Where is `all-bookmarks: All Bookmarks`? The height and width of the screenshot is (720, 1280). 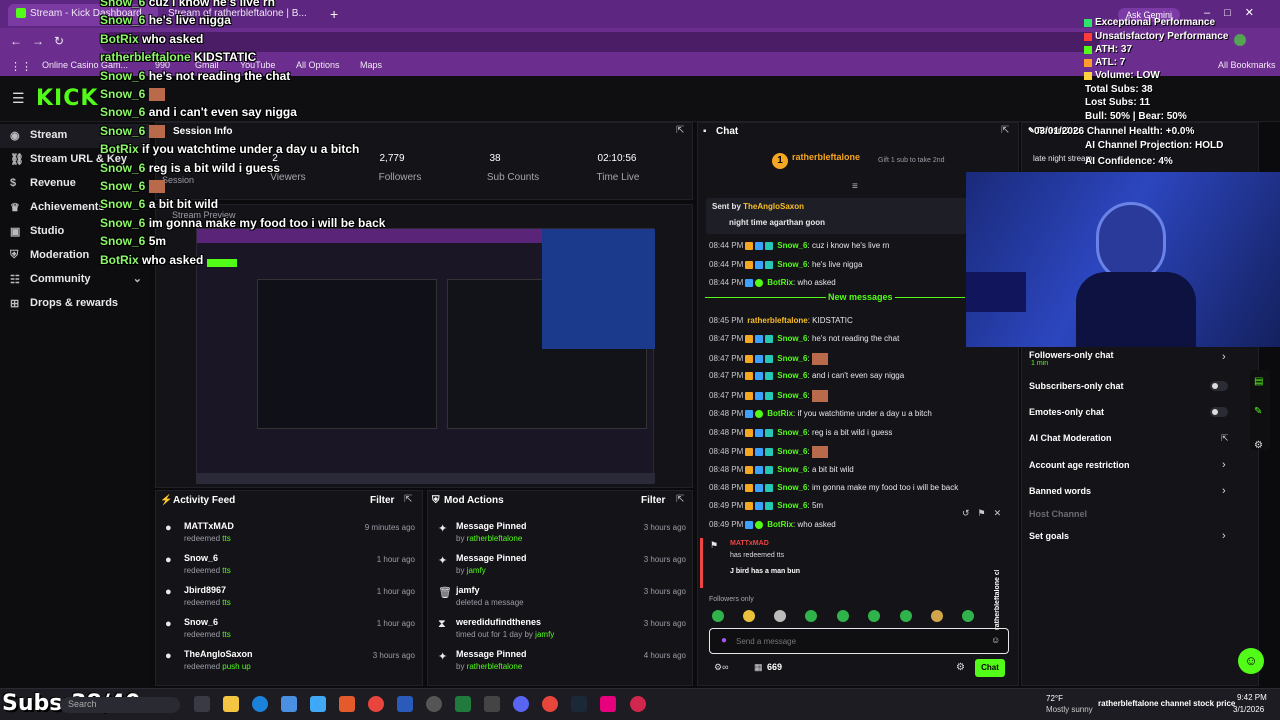 all-bookmarks: All Bookmarks is located at coordinates (1247, 65).